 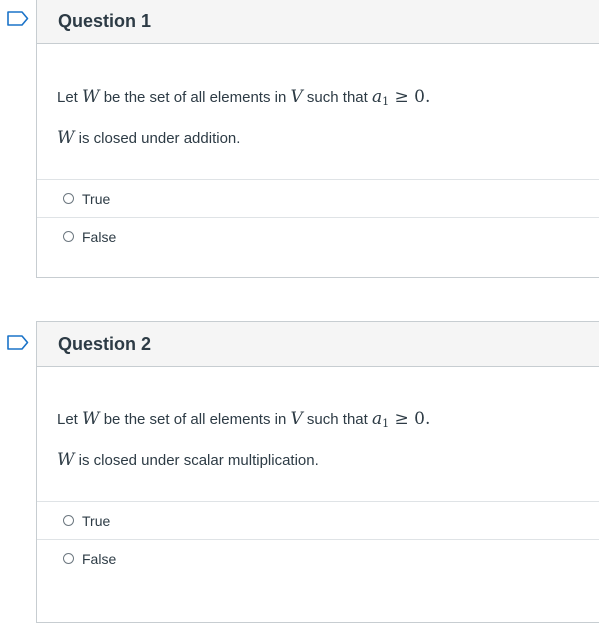 What do you see at coordinates (105, 343) in the screenshot?
I see `question-title: Question 2` at bounding box center [105, 343].